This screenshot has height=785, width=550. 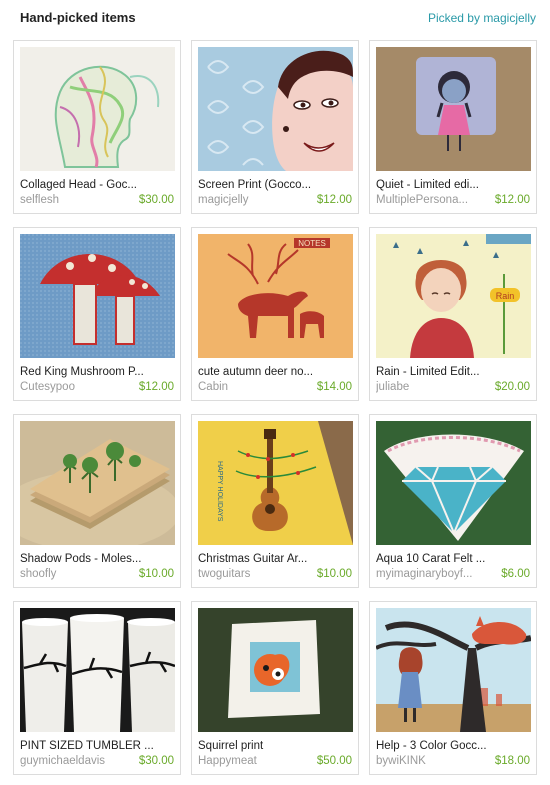 I want to click on item-card: Collaged Head - Goc... selflesh $30.00, so click(x=97, y=127).